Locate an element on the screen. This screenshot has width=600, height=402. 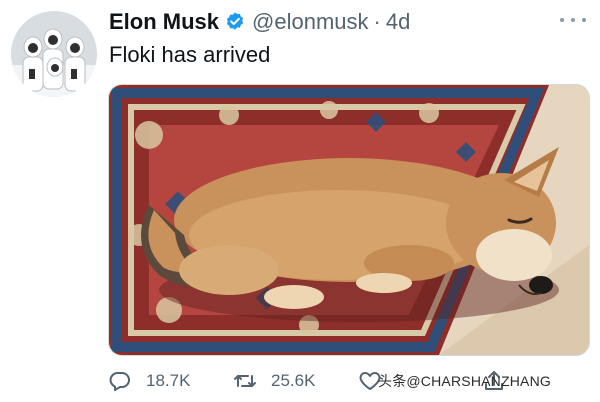
avatar is located at coordinates (54, 54).